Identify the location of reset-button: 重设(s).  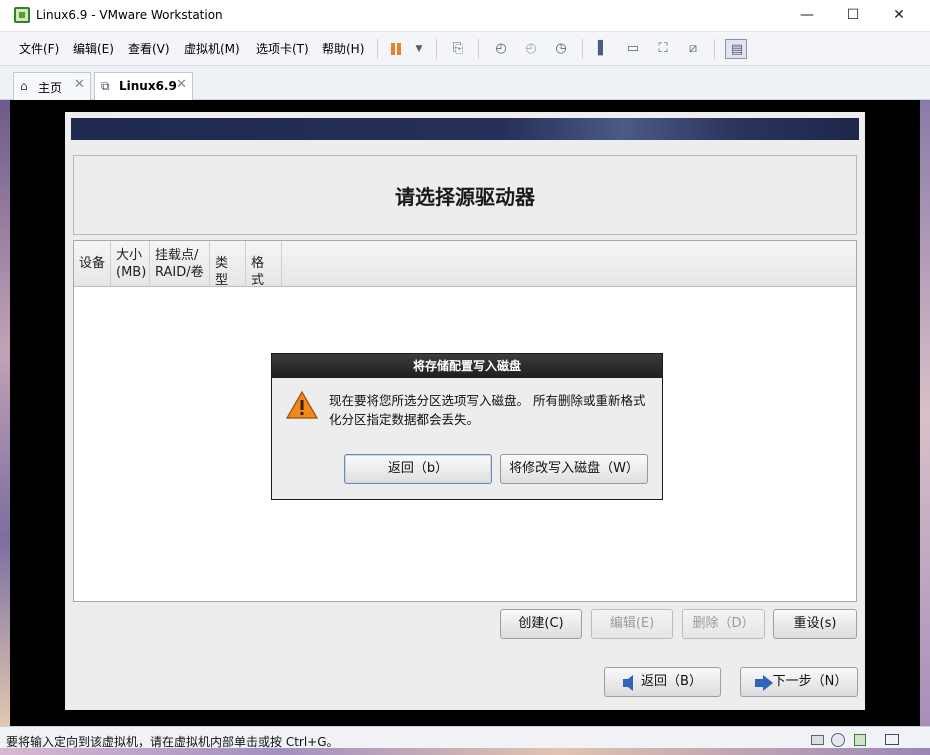
(815, 624).